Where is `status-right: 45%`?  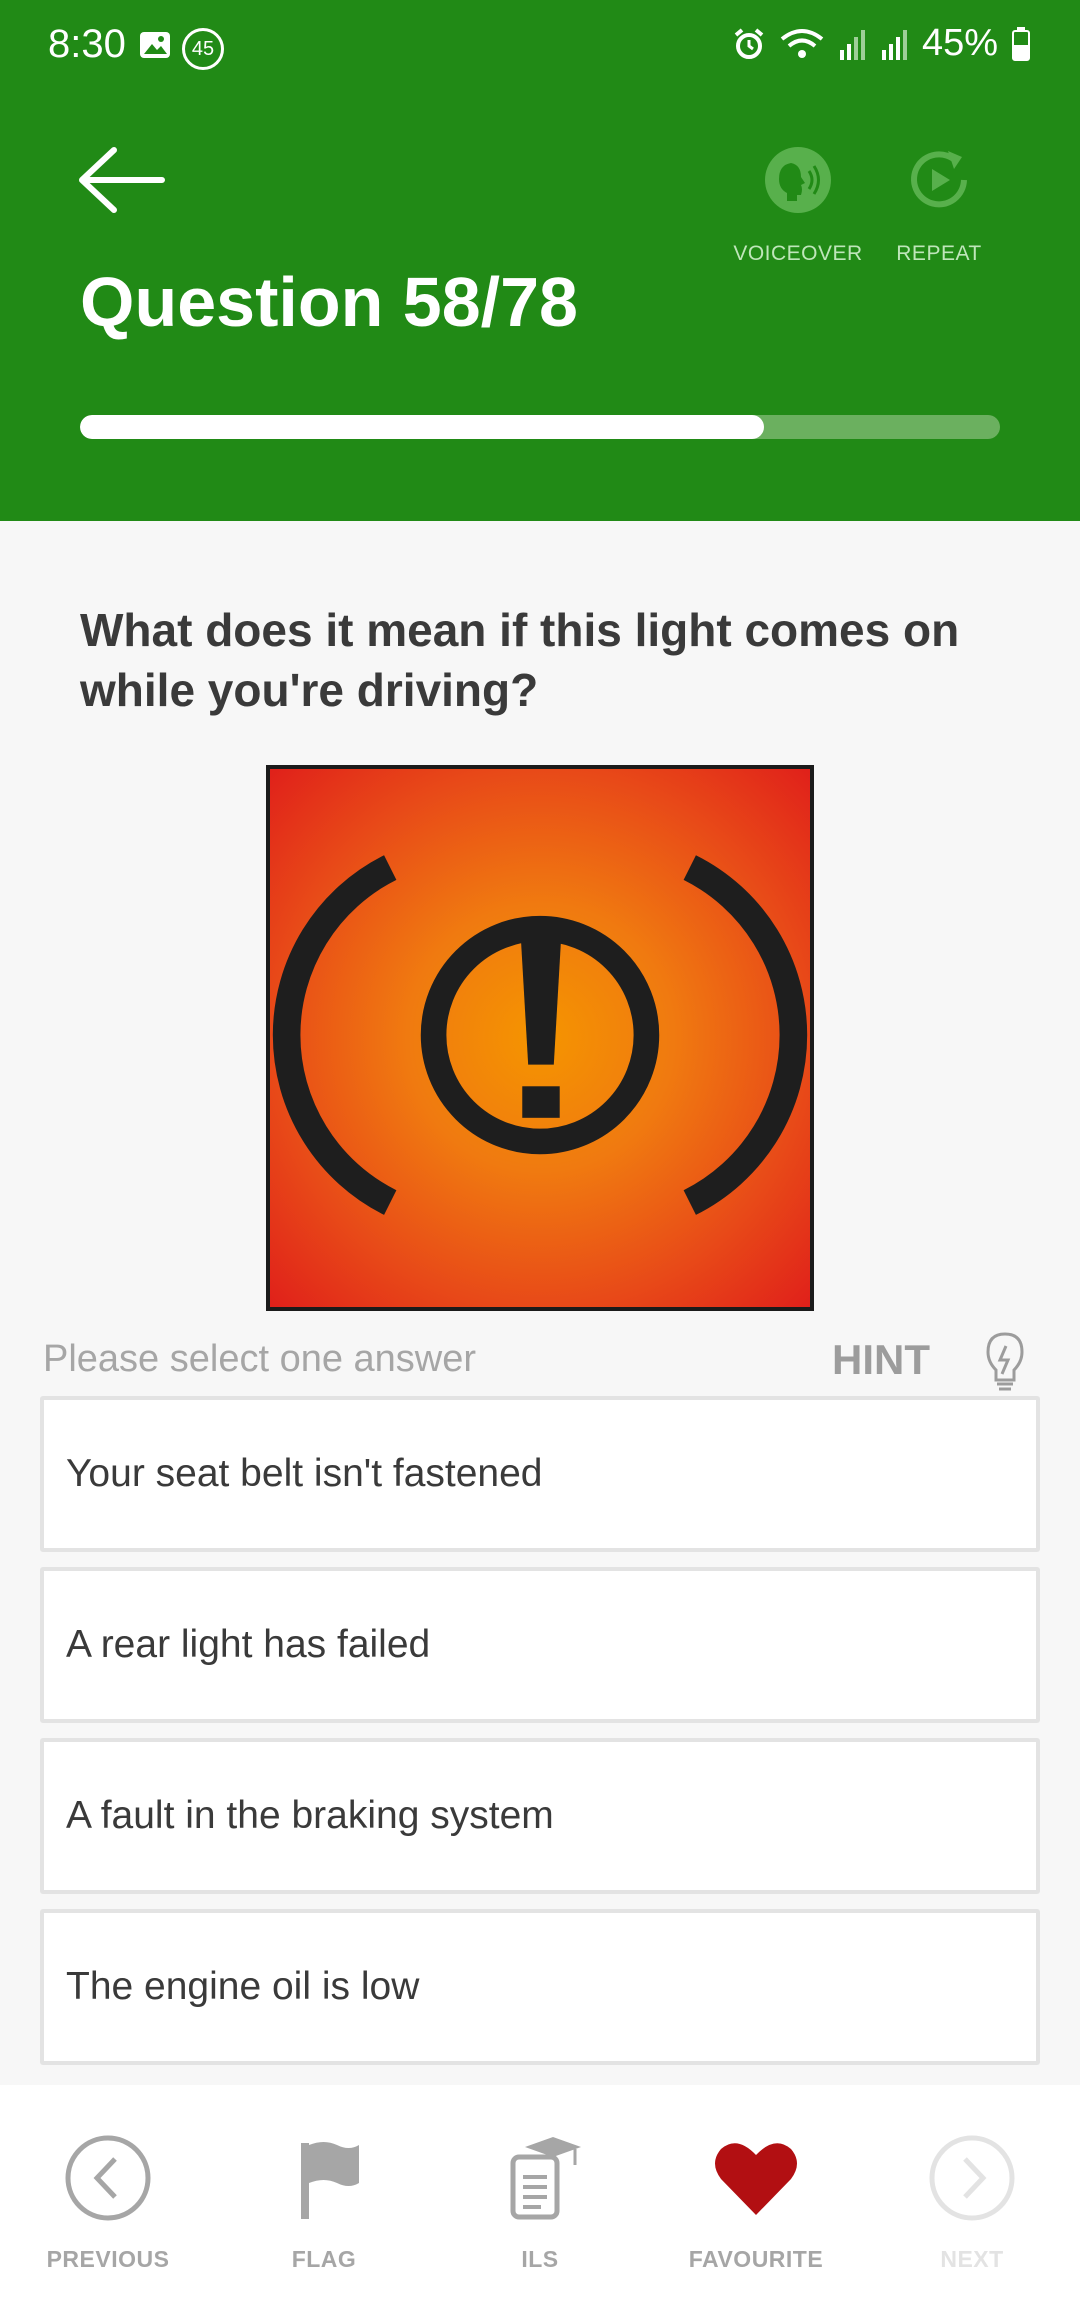
status-right: 45% is located at coordinates (881, 43).